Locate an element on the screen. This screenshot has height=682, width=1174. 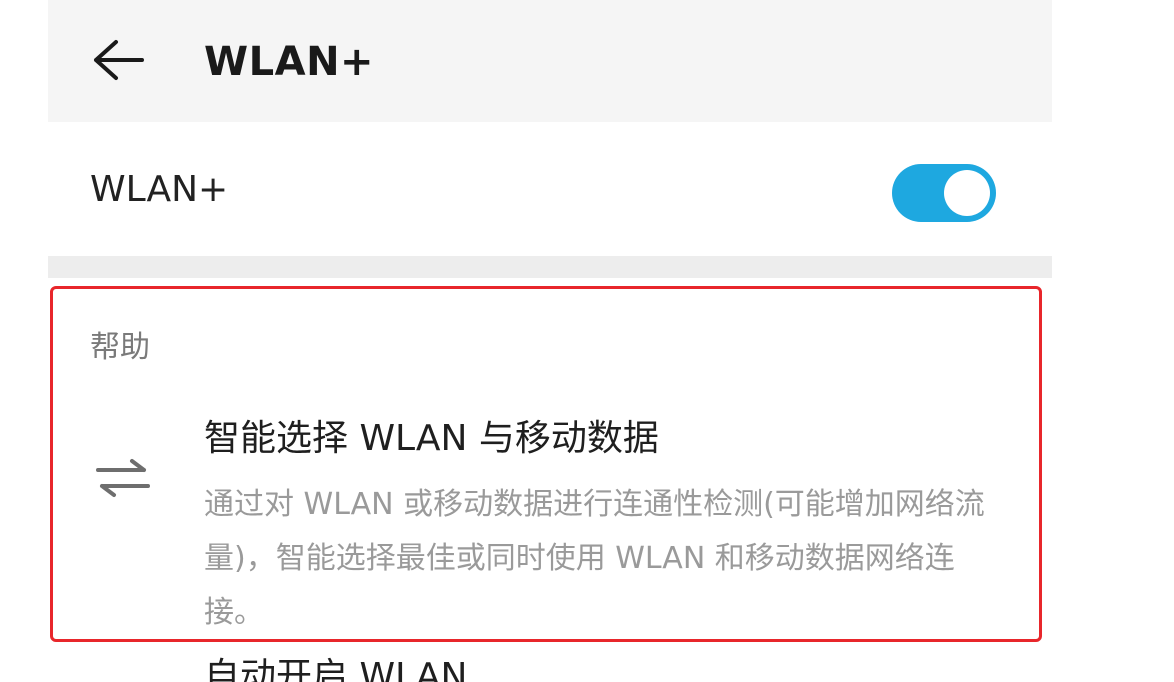
swap-arrows-icon is located at coordinates (123, 478).